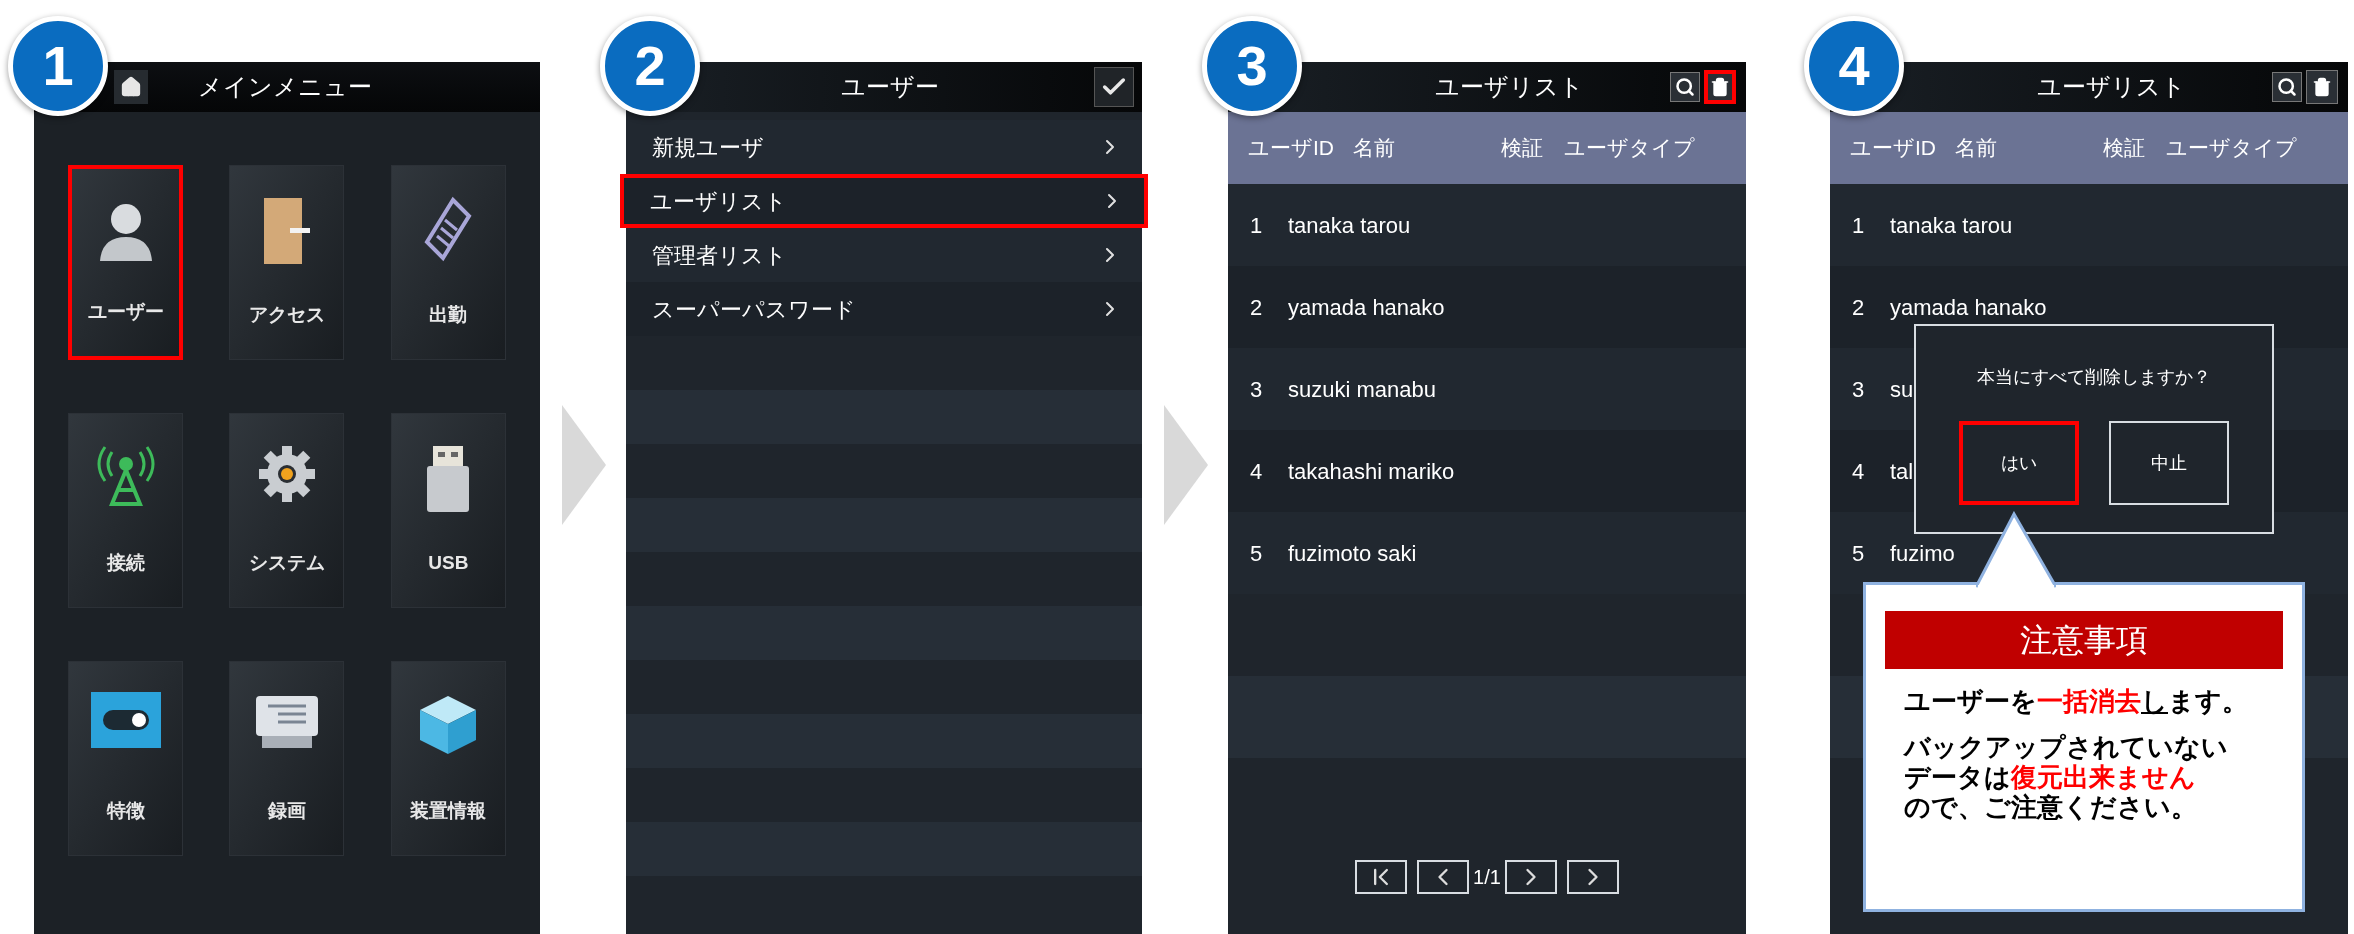 The image size is (2354, 934). Describe the element at coordinates (1371, 471) in the screenshot. I see `user-name: takahashi mariko` at that location.